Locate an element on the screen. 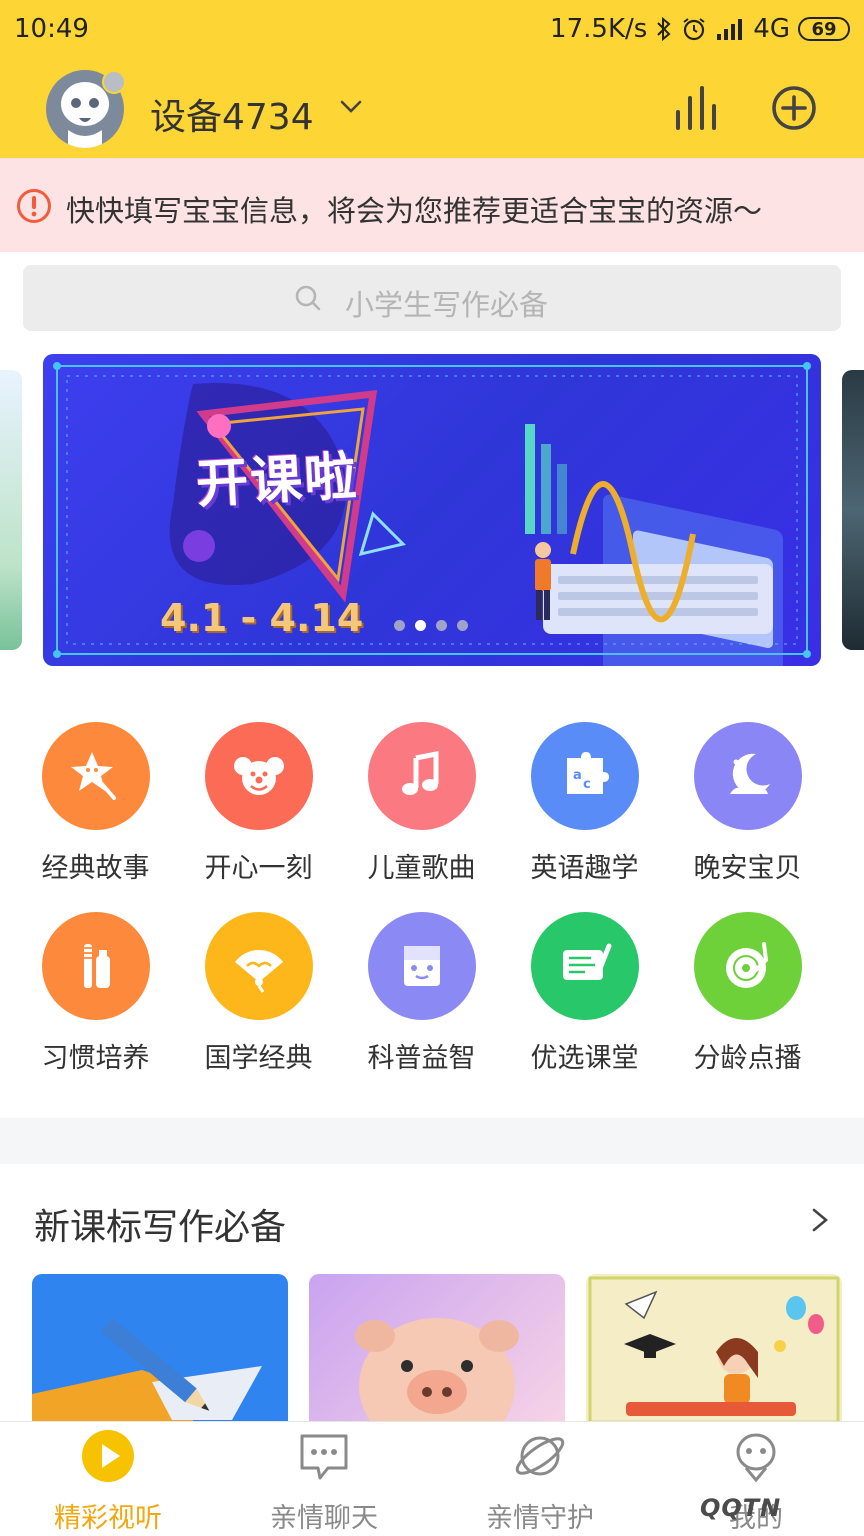 The image size is (864, 1536). category-label: 优选课堂 is located at coordinates (584, 1058).